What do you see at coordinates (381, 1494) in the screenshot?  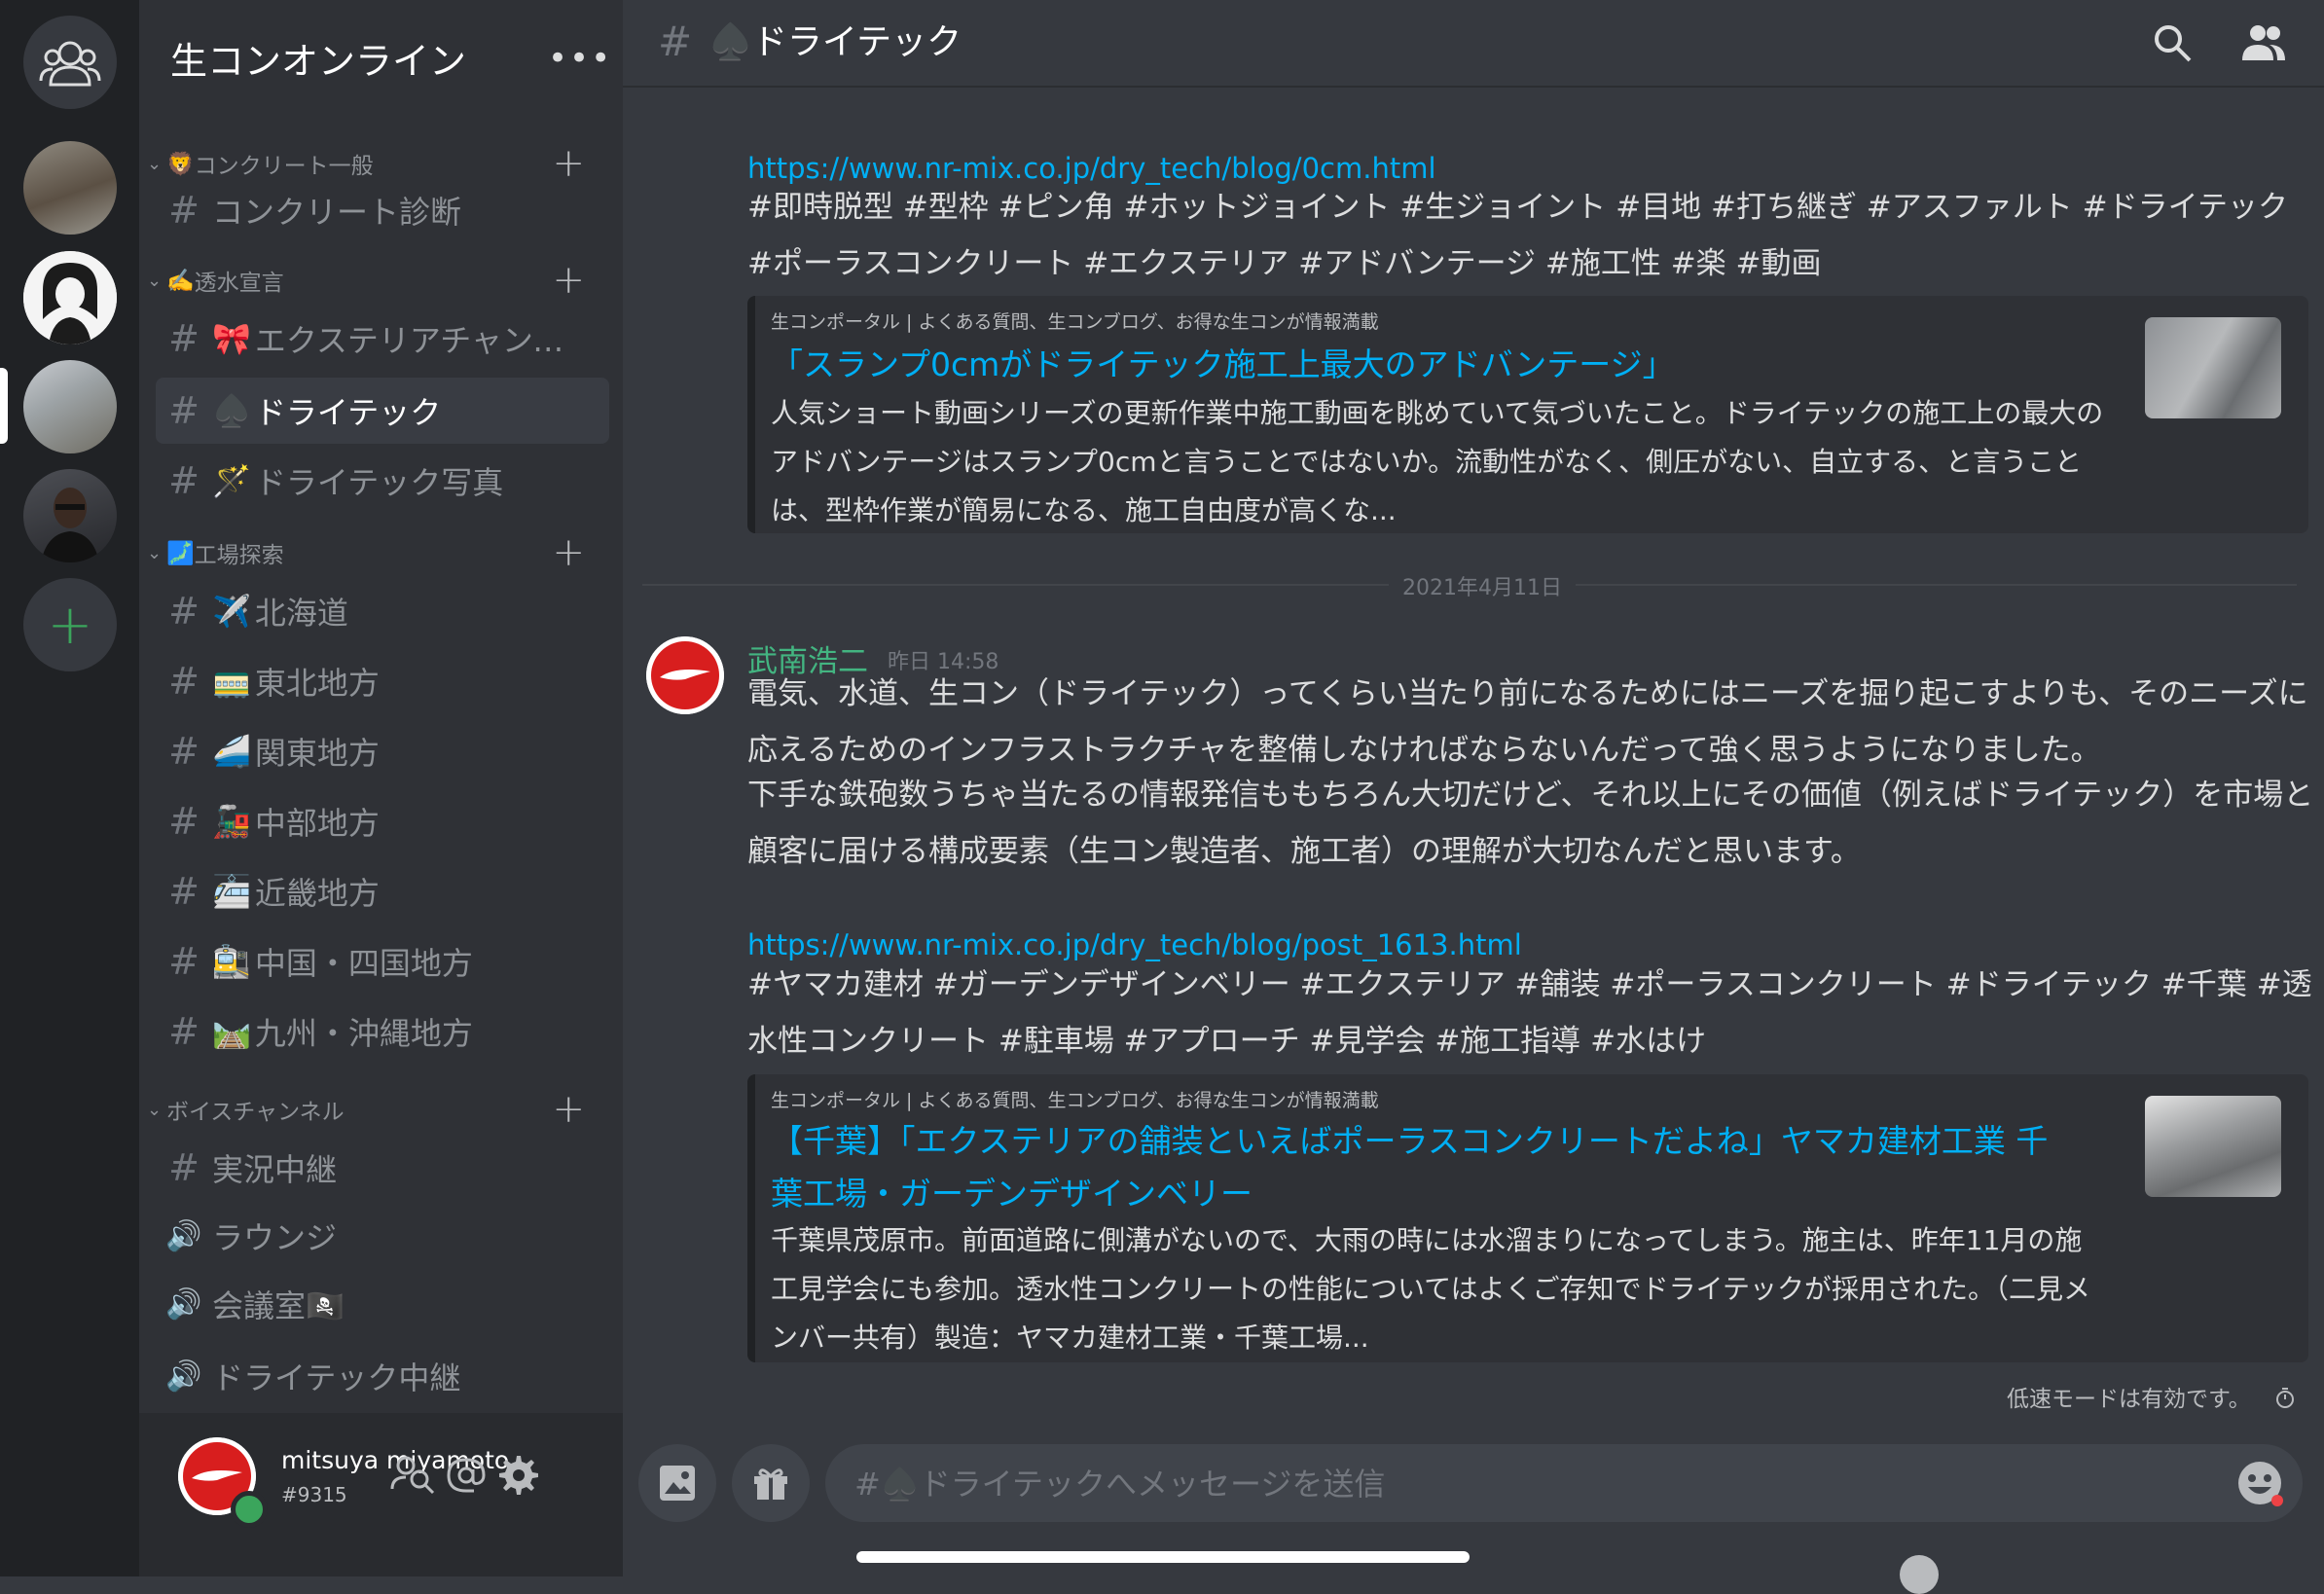 I see `user-panel: mitsuya miyamoto #9315` at bounding box center [381, 1494].